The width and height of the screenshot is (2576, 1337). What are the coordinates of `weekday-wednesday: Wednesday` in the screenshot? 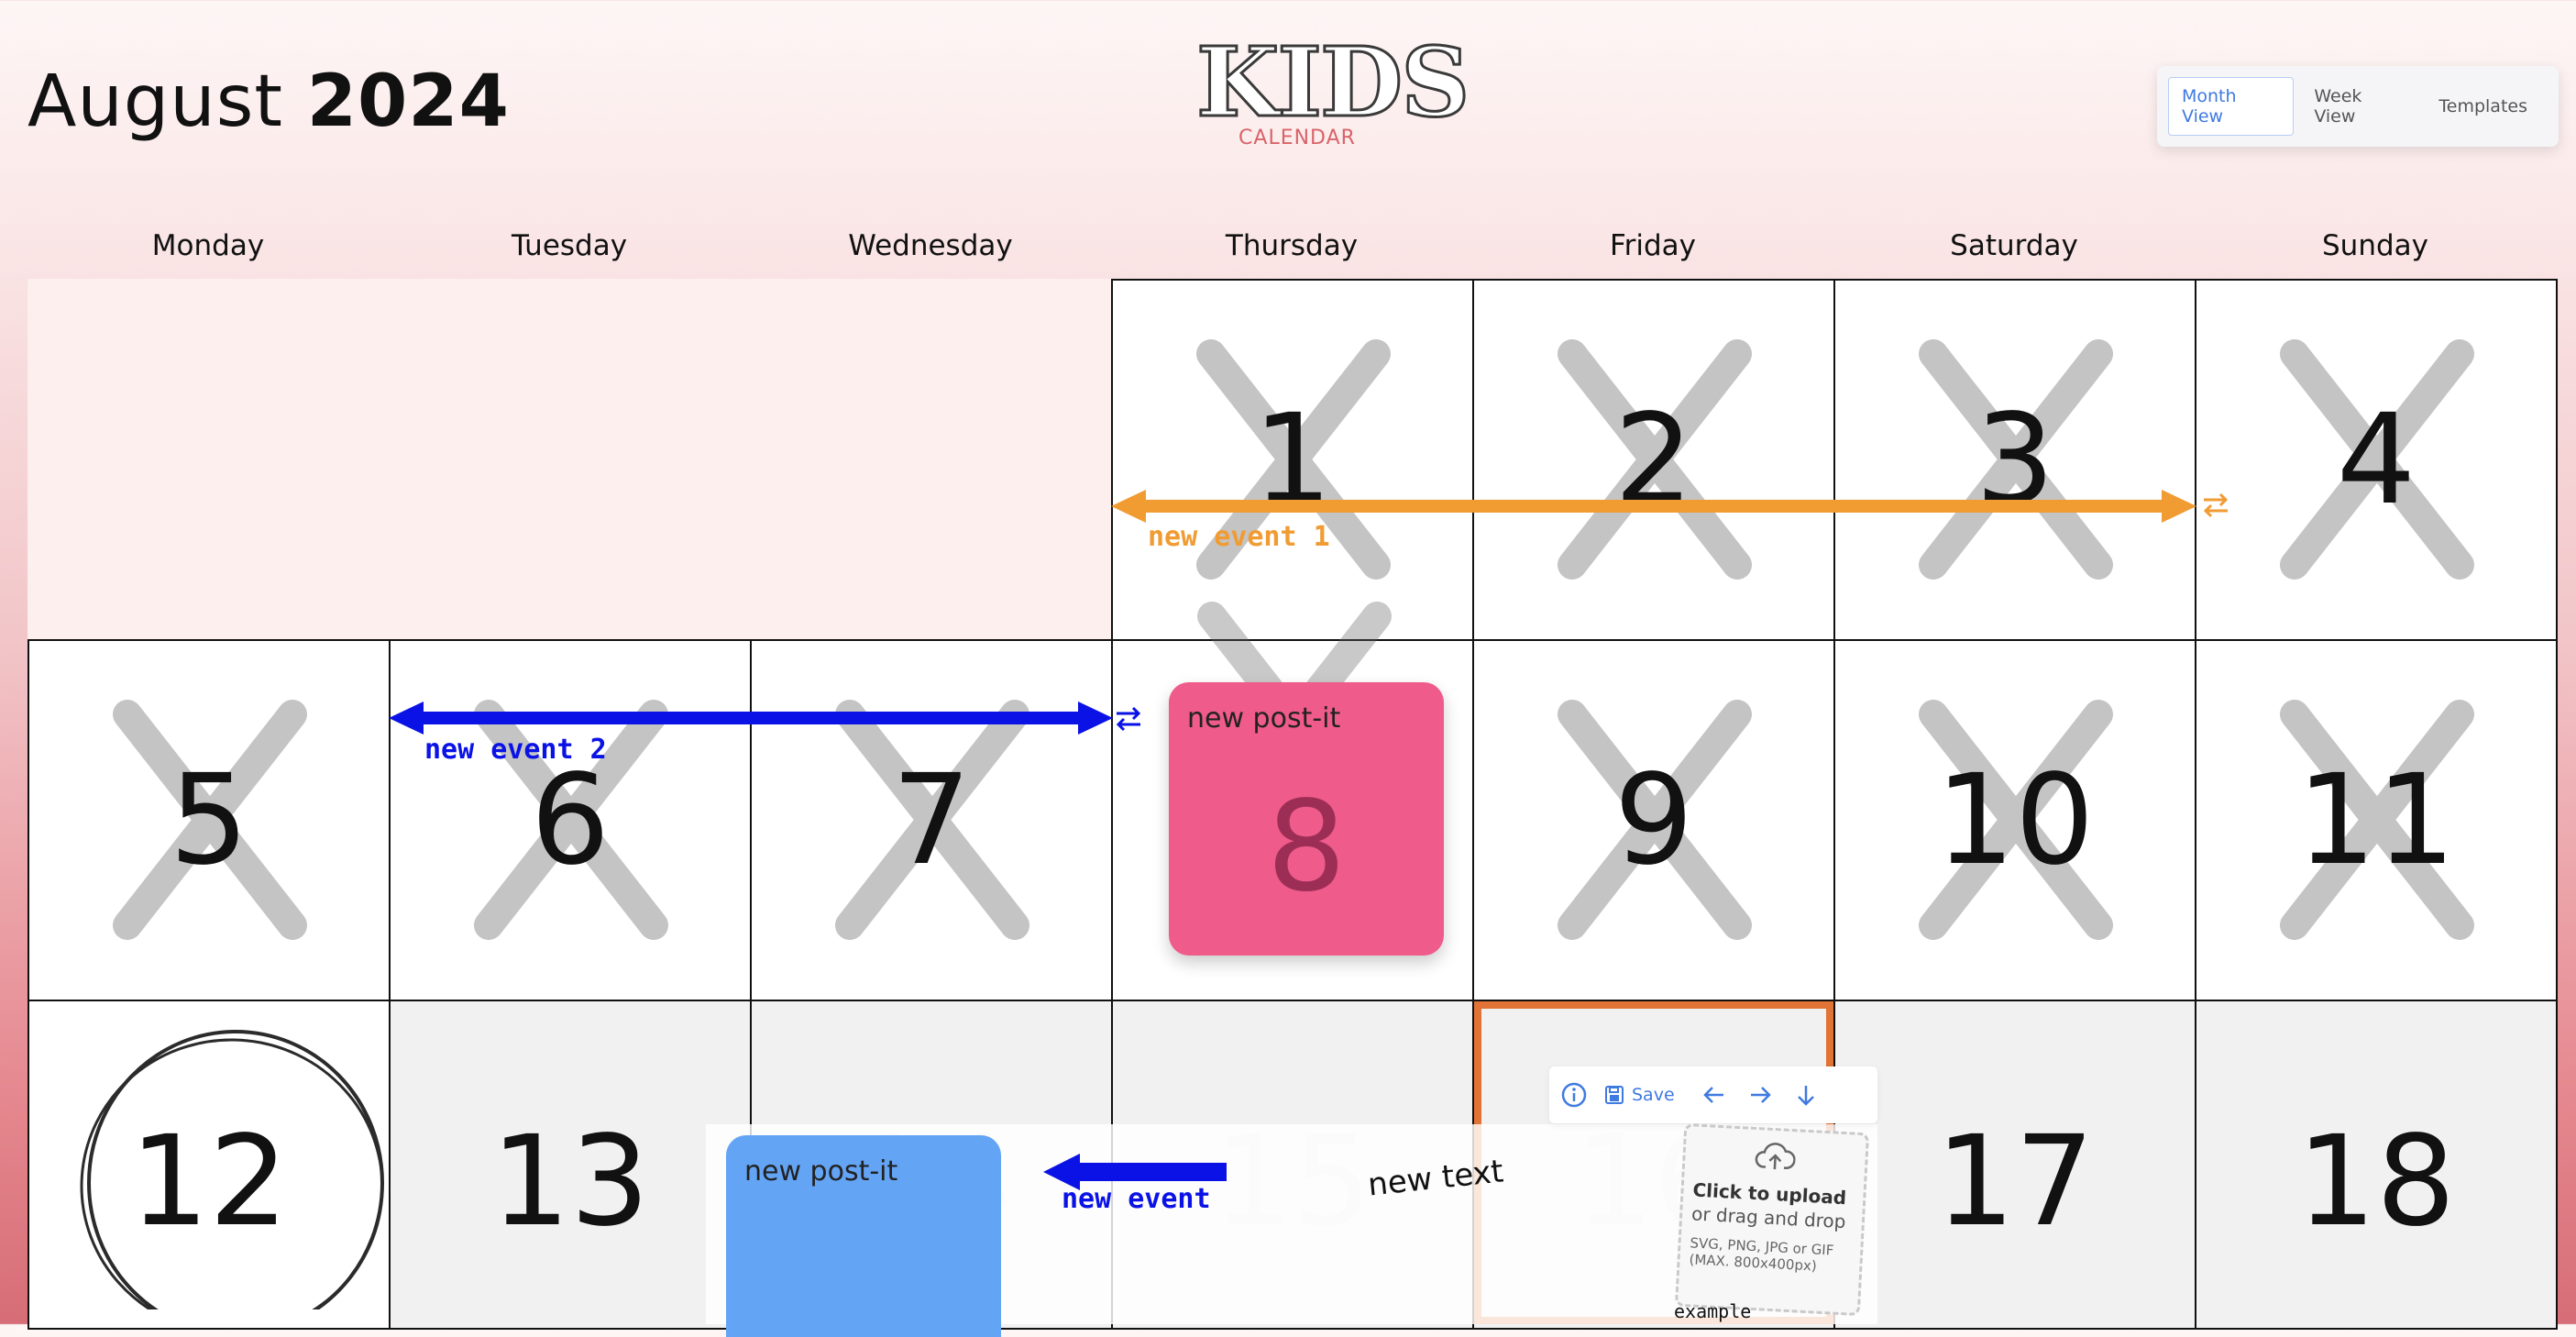 It's located at (931, 245).